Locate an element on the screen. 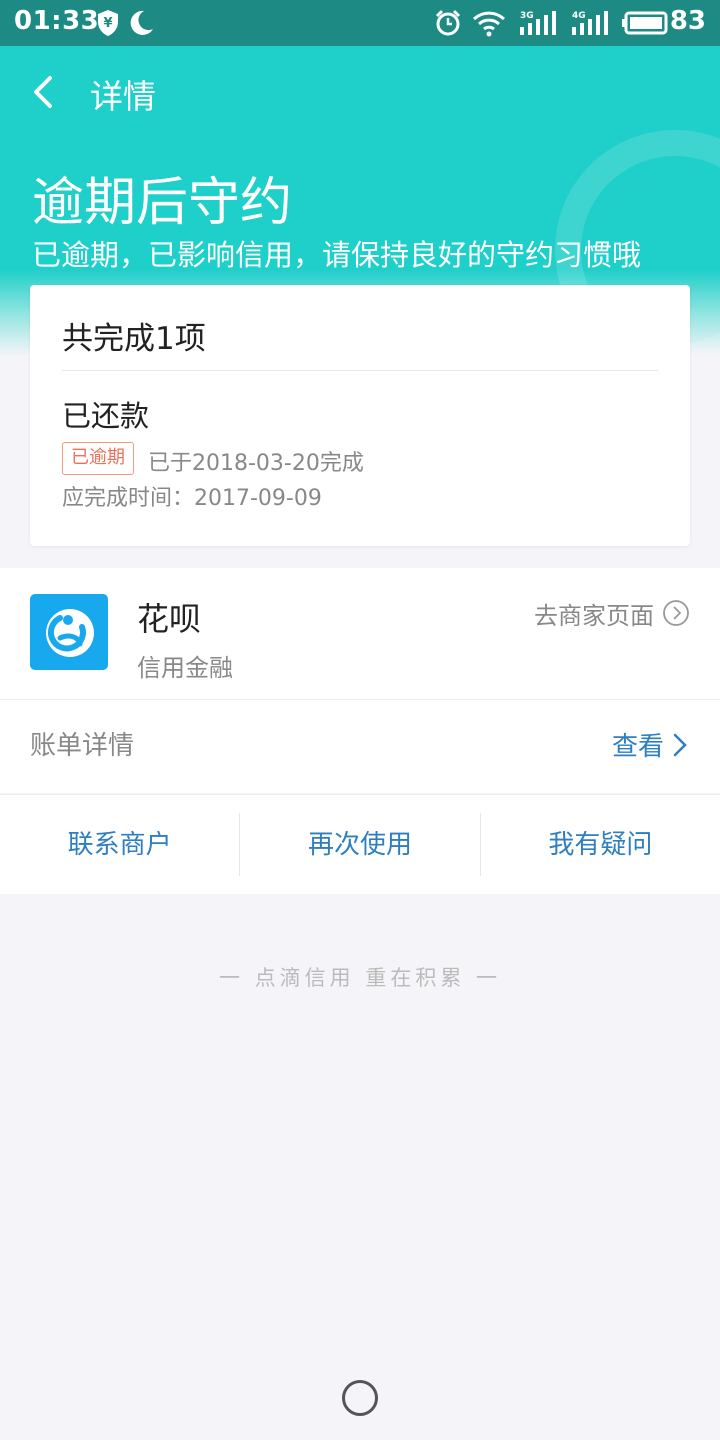 The height and width of the screenshot is (1440, 720). status-time: 01:33 is located at coordinates (57, 21).